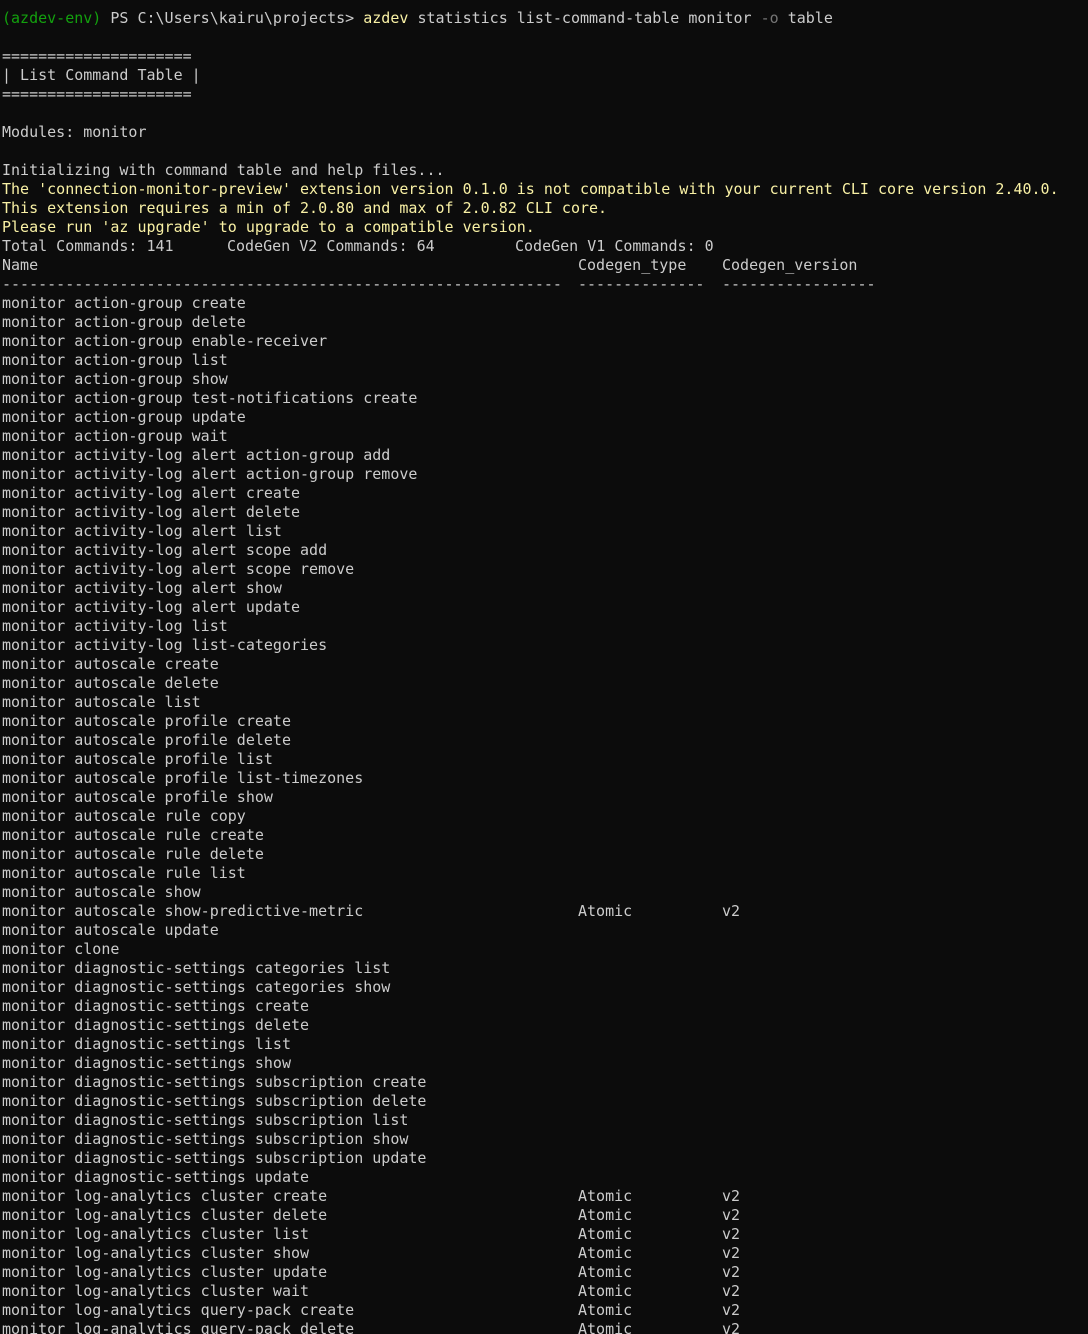  Describe the element at coordinates (110, 664) in the screenshot. I see `cell-name: monitor autoscale create` at that location.